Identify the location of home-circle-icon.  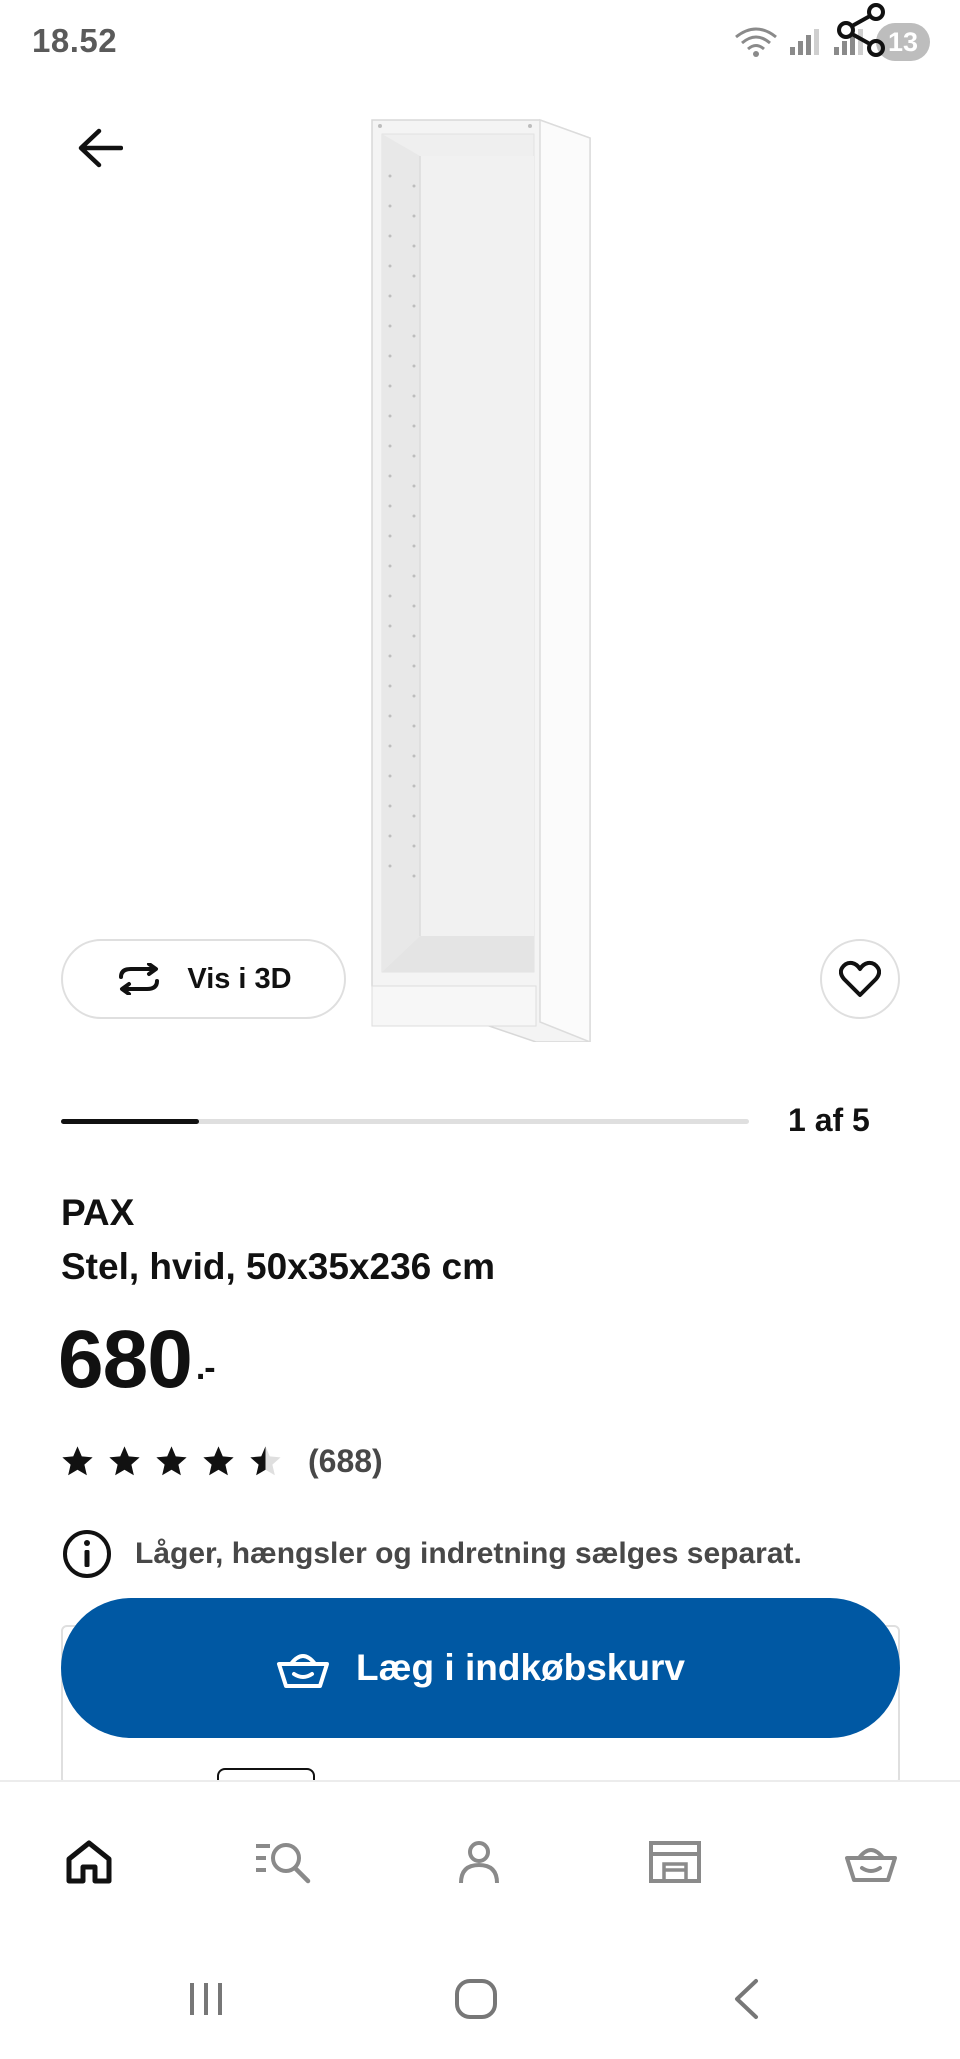
(476, 1999).